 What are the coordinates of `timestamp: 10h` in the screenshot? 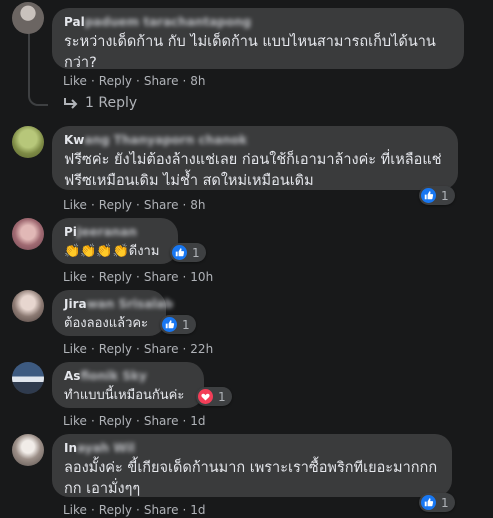 It's located at (201, 277).